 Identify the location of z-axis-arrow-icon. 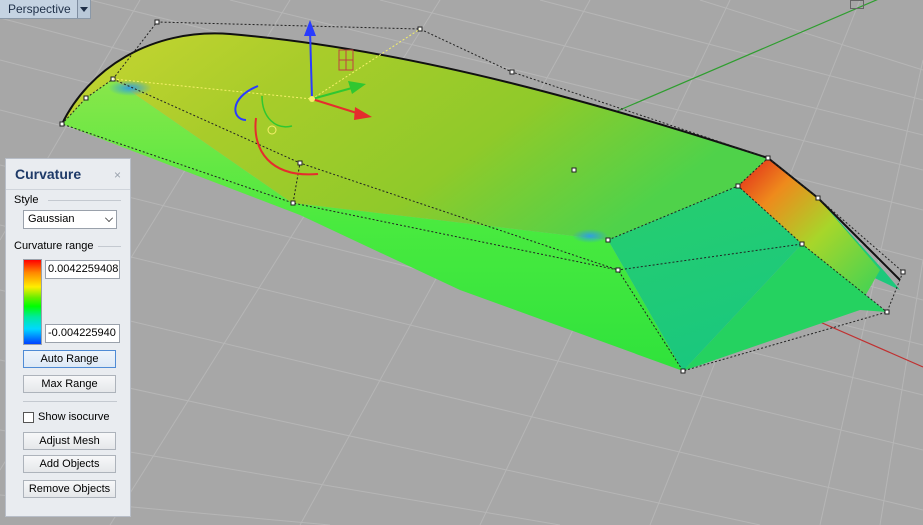
(310, 28).